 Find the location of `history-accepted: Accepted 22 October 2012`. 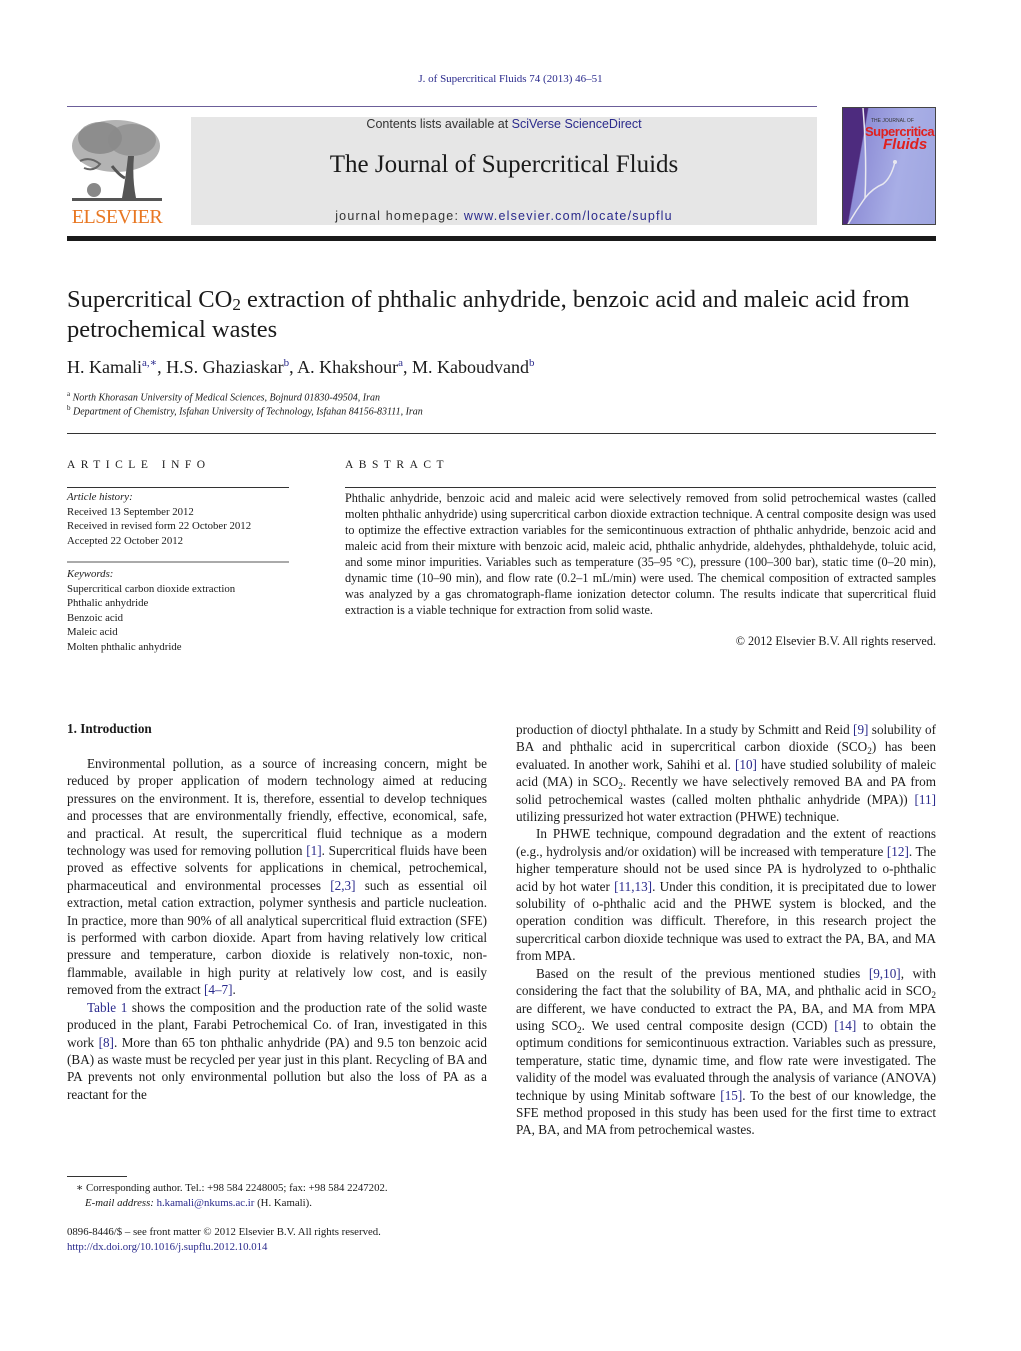

history-accepted: Accepted 22 October 2012 is located at coordinates (125, 540).